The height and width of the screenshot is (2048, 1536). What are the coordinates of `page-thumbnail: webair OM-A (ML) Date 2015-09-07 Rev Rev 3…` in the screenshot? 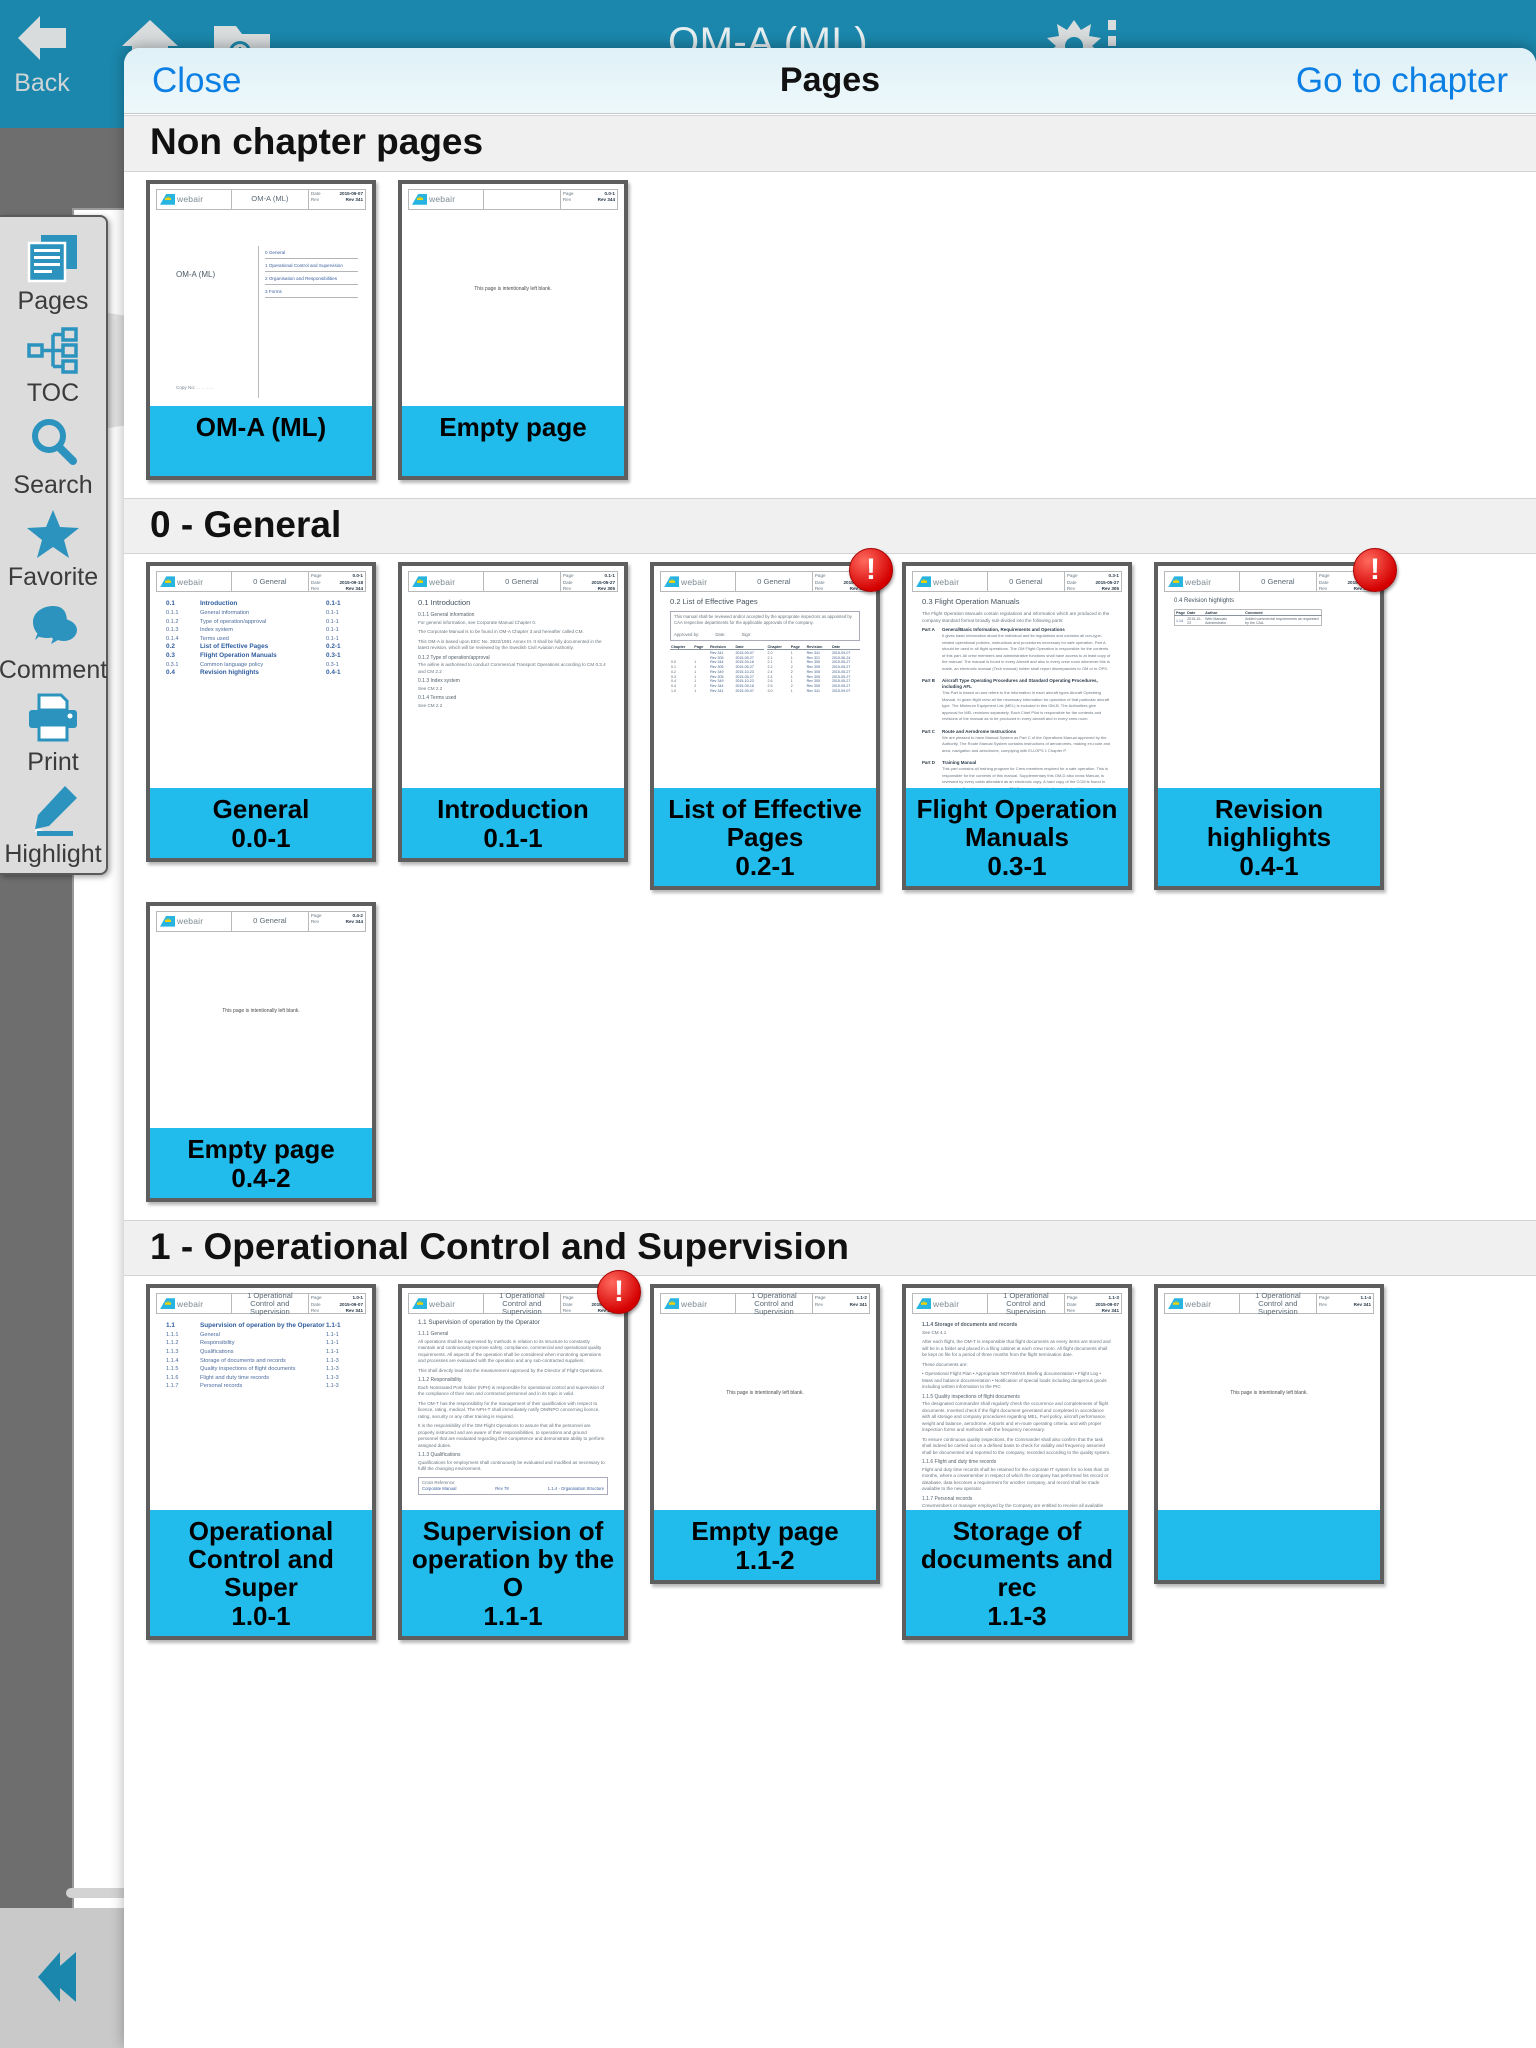 It's located at (261, 329).